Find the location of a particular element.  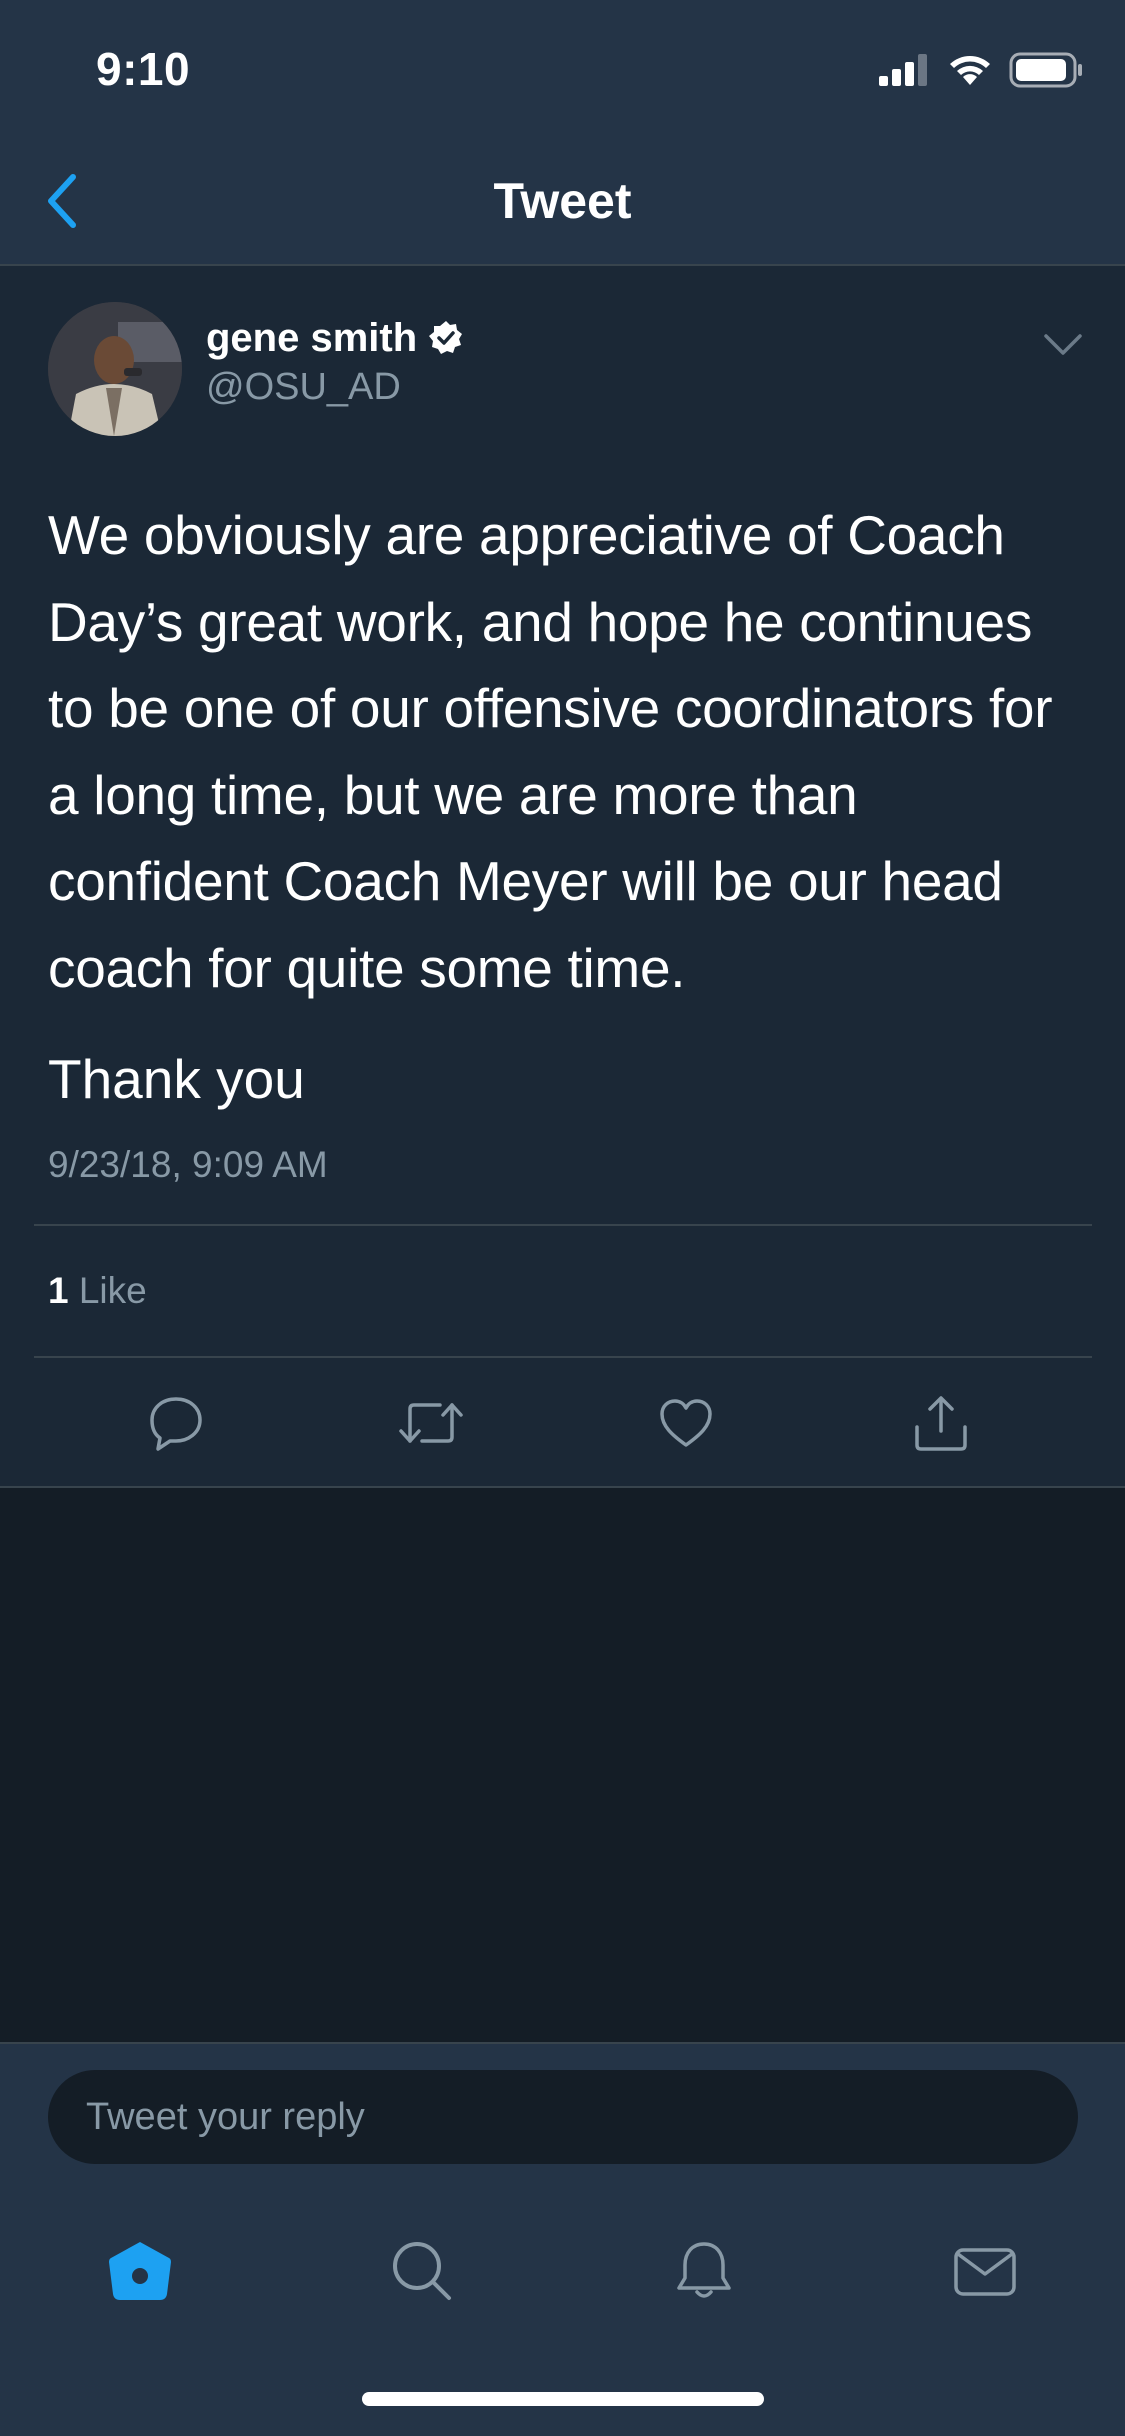

likes-label: Like is located at coordinates (112, 1290).